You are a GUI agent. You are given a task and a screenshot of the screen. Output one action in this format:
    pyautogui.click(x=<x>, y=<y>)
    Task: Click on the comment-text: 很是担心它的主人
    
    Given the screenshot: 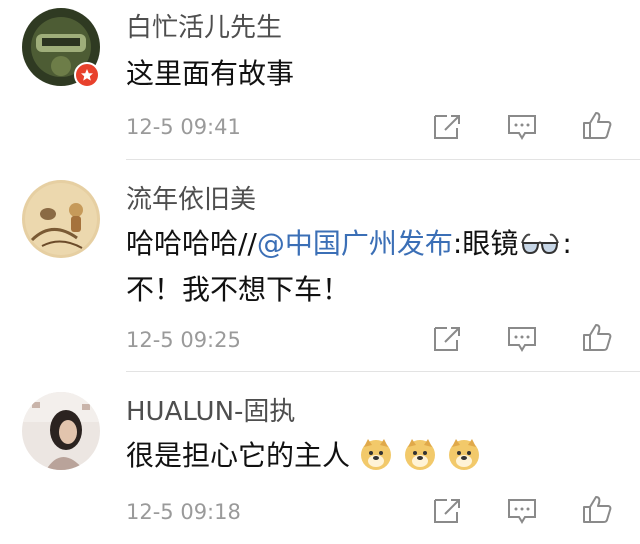 What is the action you would take?
    pyautogui.click(x=308, y=456)
    